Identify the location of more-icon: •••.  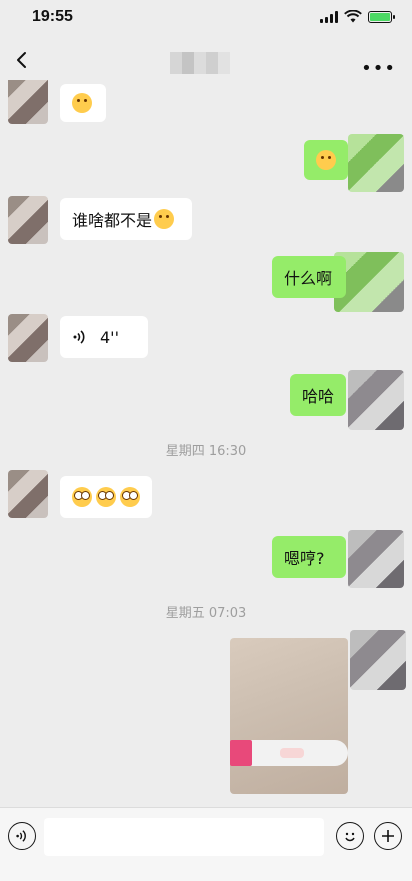
(378, 68).